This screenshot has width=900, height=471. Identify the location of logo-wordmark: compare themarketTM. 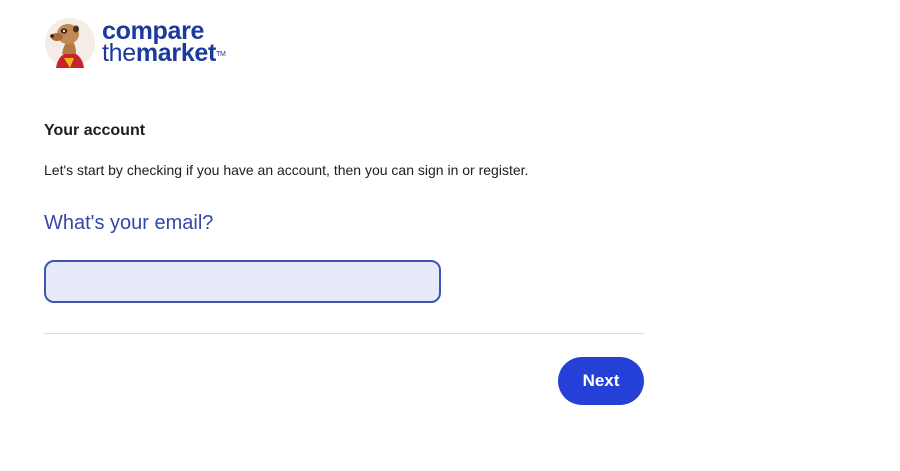
(164, 43).